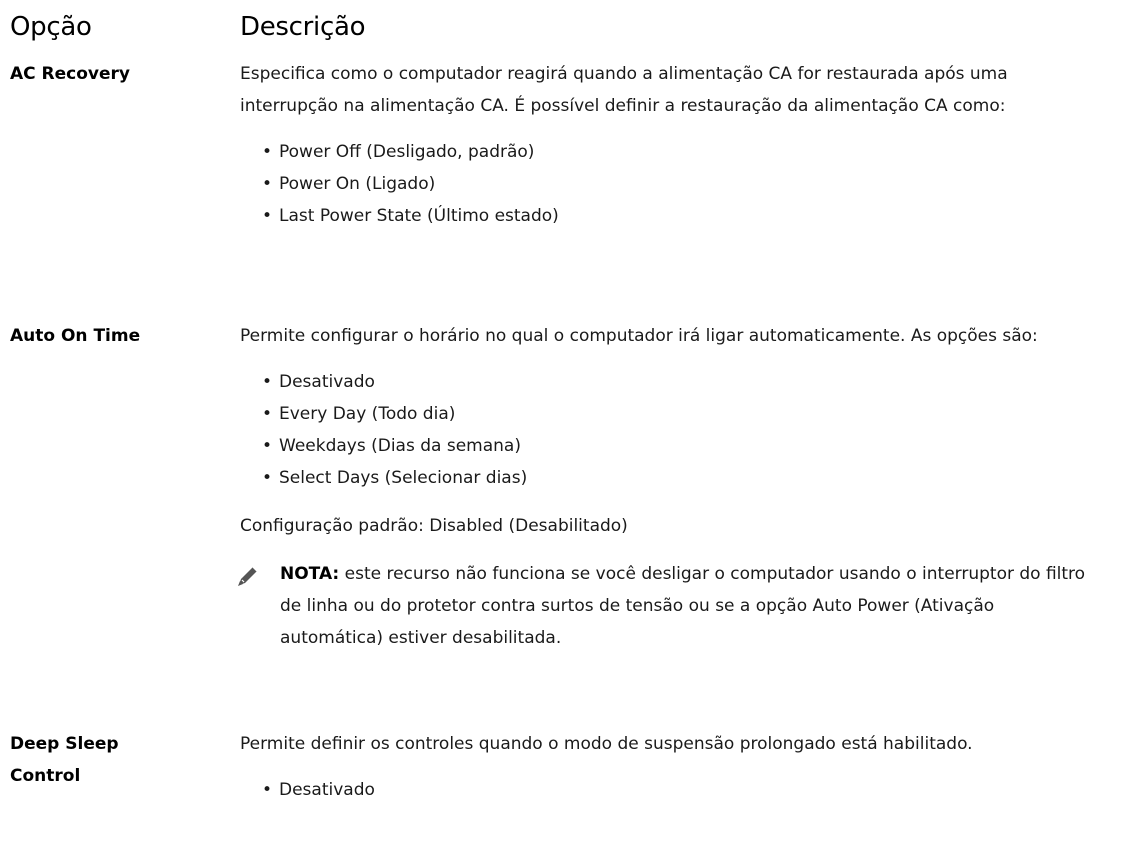  What do you see at coordinates (676, 414) in the screenshot?
I see `list-item: • Every Day (Todo dia)` at bounding box center [676, 414].